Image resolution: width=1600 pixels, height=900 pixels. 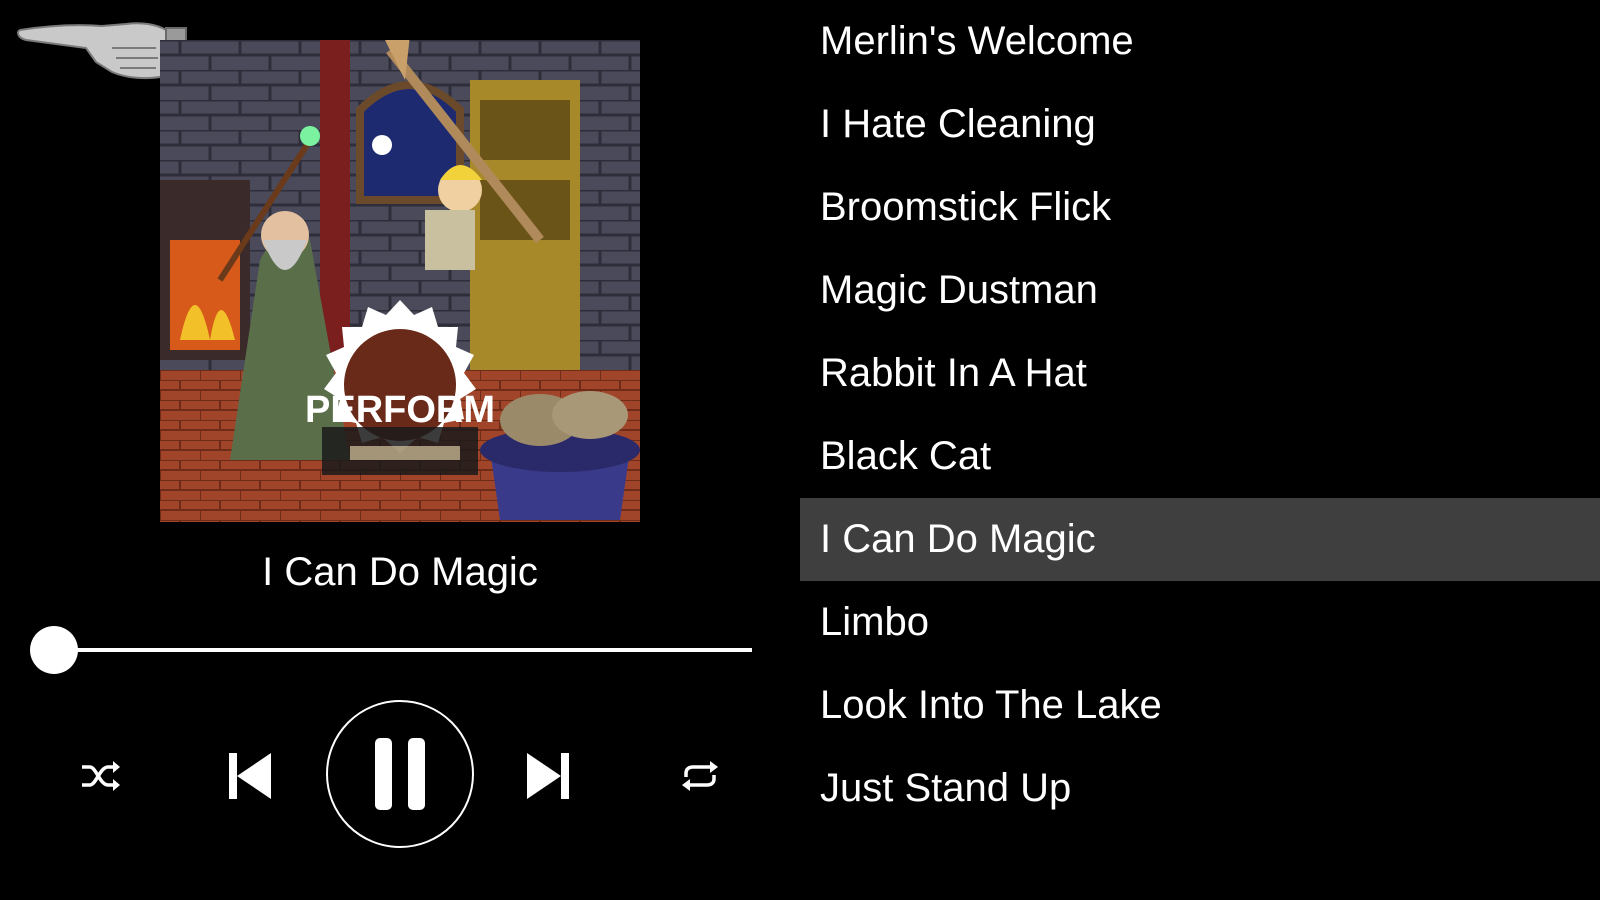 What do you see at coordinates (1200, 622) in the screenshot?
I see `playlist-item: Limbo` at bounding box center [1200, 622].